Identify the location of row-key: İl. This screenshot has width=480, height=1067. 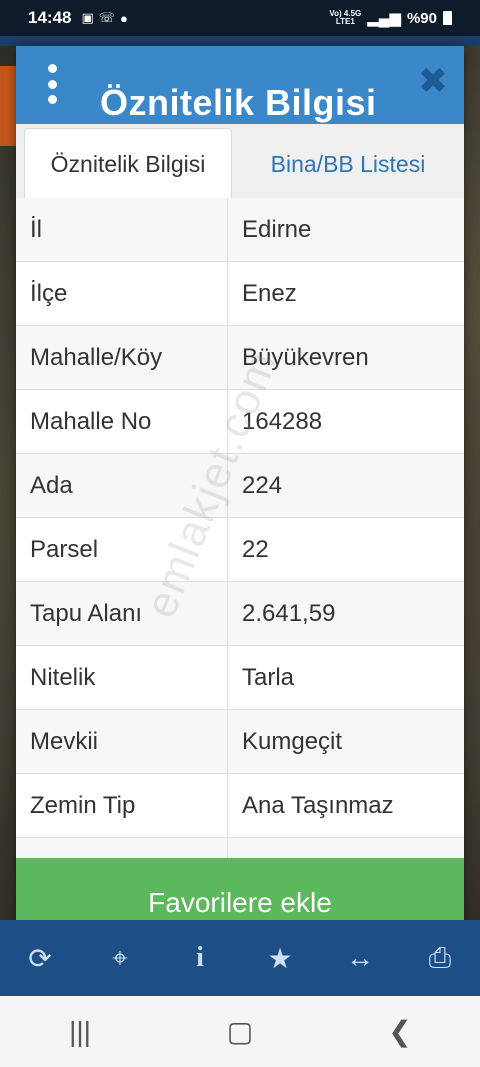
(122, 229).